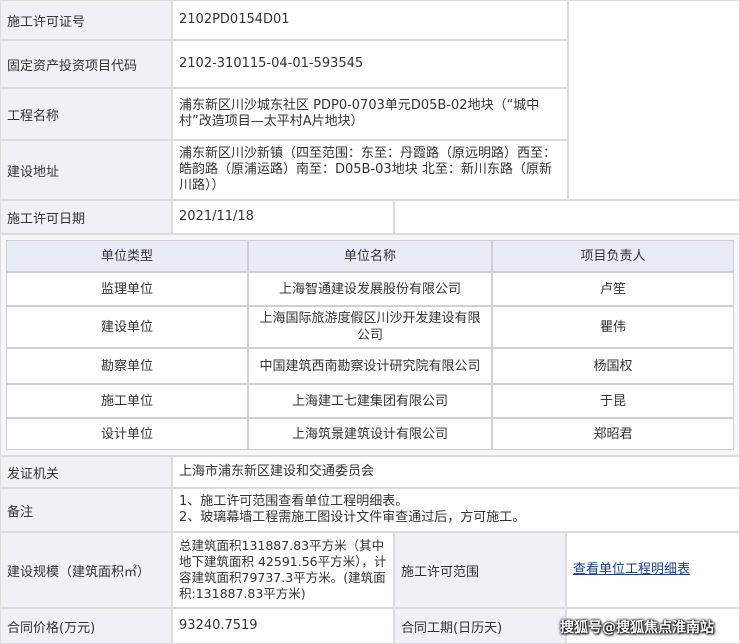 This screenshot has width=740, height=644. What do you see at coordinates (352, 517) in the screenshot?
I see `remarks-line-2: 2、玻璃幕墙工程需施工图设计文件审查通过后，方可施工。` at bounding box center [352, 517].